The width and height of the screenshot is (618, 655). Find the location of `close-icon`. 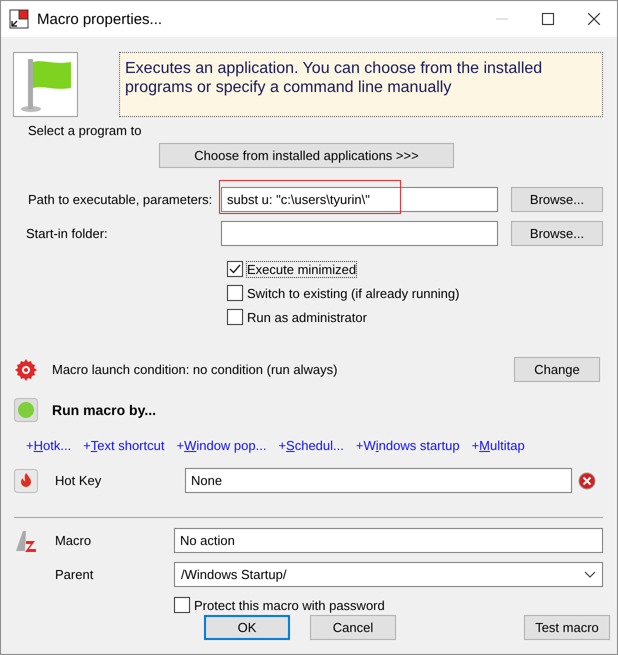

close-icon is located at coordinates (594, 19).